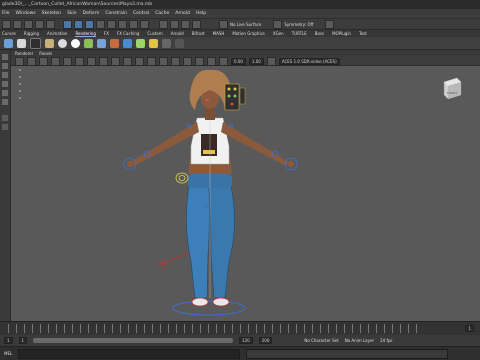 Image resolution: width=480 pixels, height=360 pixels. Describe the element at coordinates (85, 34) in the screenshot. I see `shelf-tab-rendering: Rendering` at that location.